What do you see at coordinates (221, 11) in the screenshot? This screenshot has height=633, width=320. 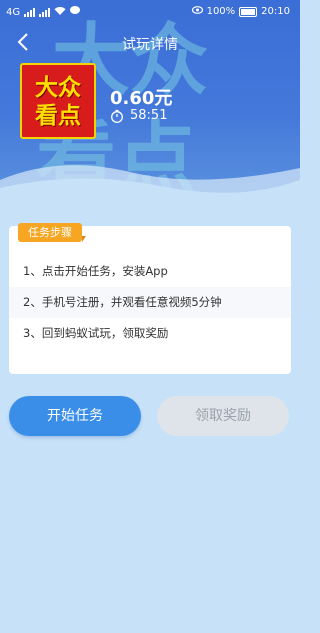 I see `battery-percent: 100%` at bounding box center [221, 11].